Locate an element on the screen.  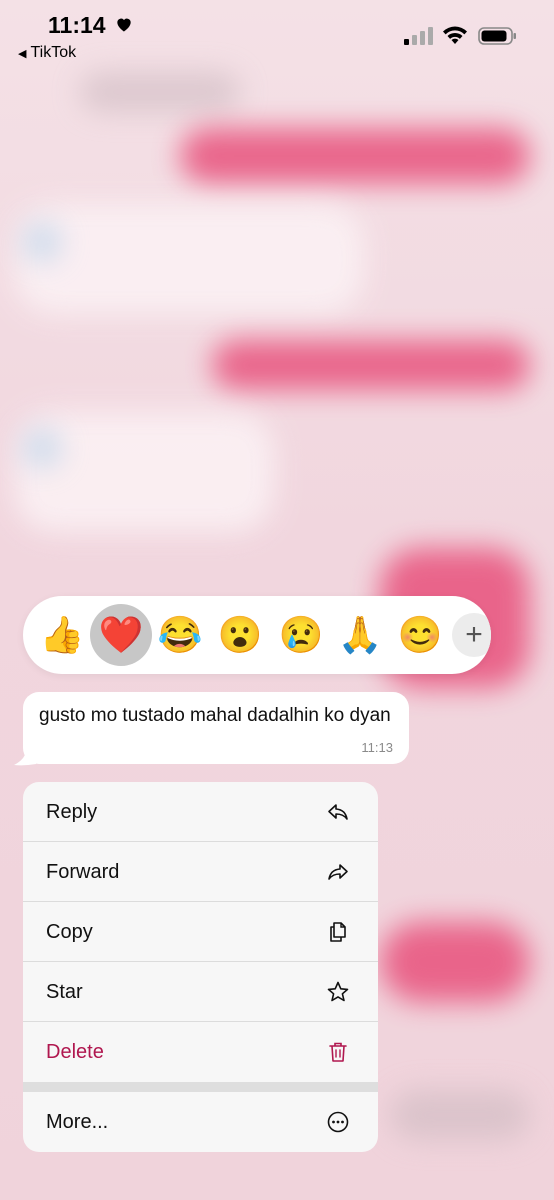
back-to-app-link: ◀ TikTok is located at coordinates (47, 53).